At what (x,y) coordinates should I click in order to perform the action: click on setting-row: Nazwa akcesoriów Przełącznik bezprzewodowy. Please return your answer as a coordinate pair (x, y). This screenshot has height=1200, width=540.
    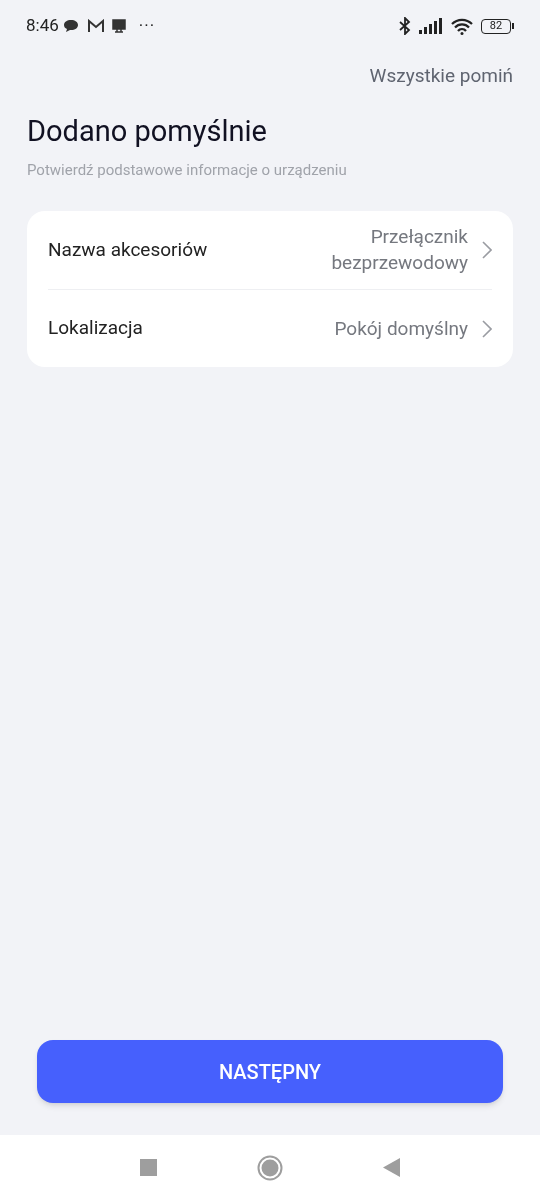
    Looking at the image, I should click on (270, 250).